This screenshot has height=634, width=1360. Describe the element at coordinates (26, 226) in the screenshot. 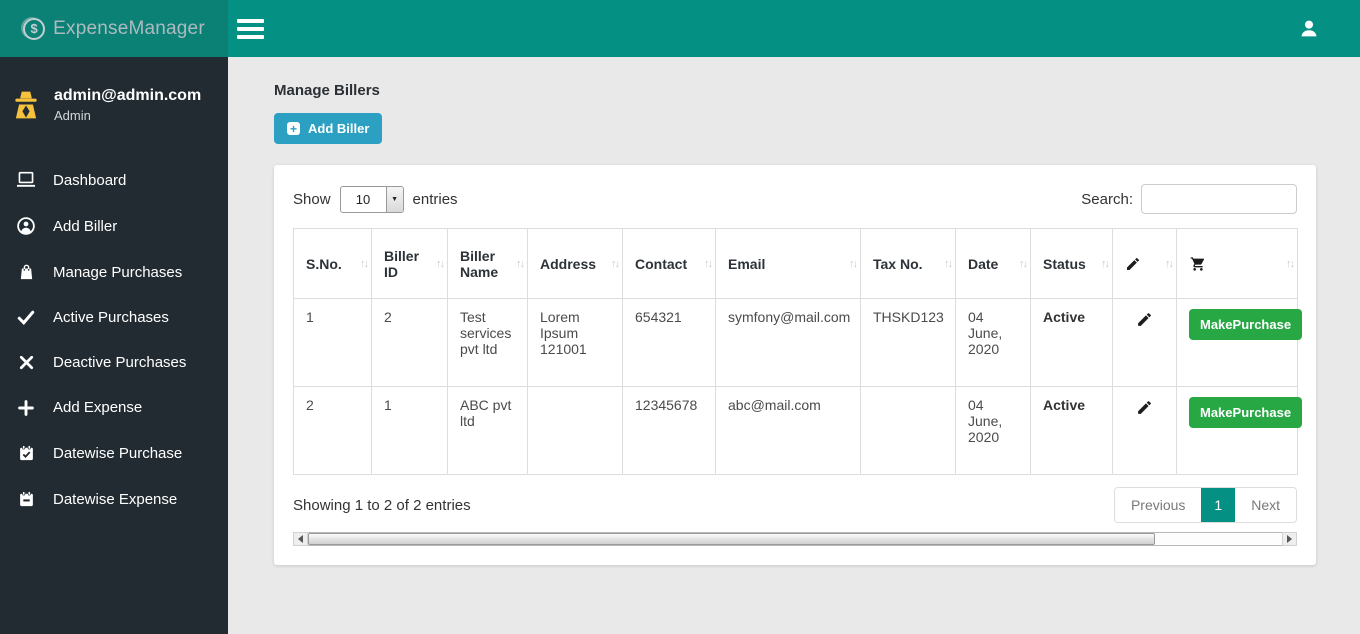

I see `person-circle-icon` at that location.